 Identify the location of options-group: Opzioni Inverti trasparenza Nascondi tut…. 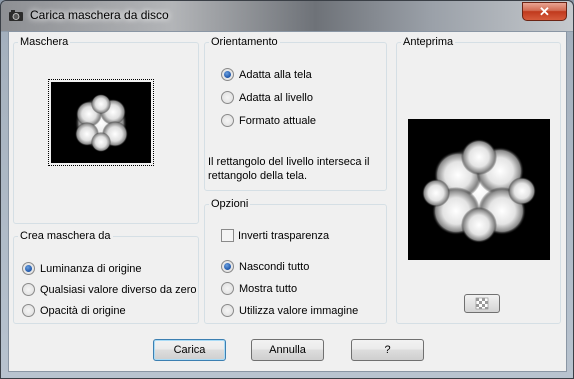
(295, 261).